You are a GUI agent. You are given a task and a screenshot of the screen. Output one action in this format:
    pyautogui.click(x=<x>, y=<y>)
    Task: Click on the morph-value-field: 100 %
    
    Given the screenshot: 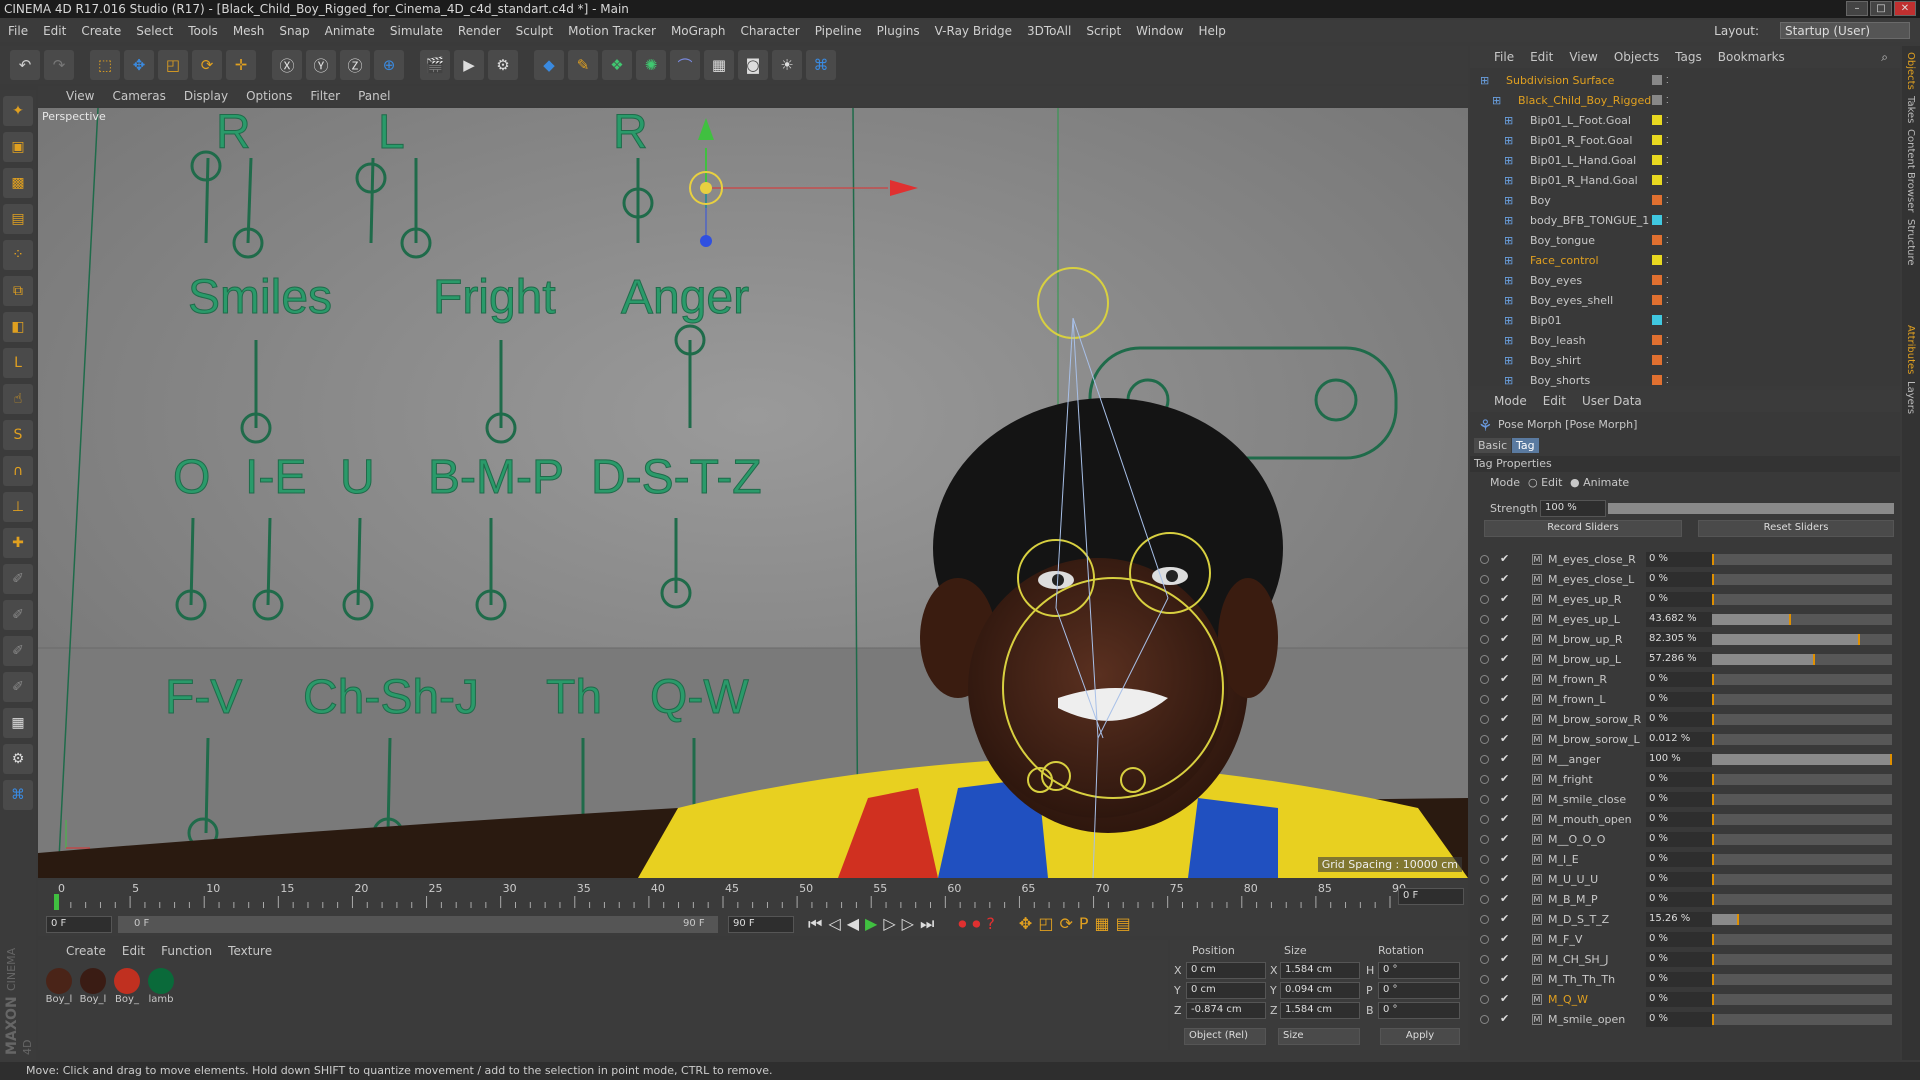 What is the action you would take?
    pyautogui.click(x=1679, y=759)
    